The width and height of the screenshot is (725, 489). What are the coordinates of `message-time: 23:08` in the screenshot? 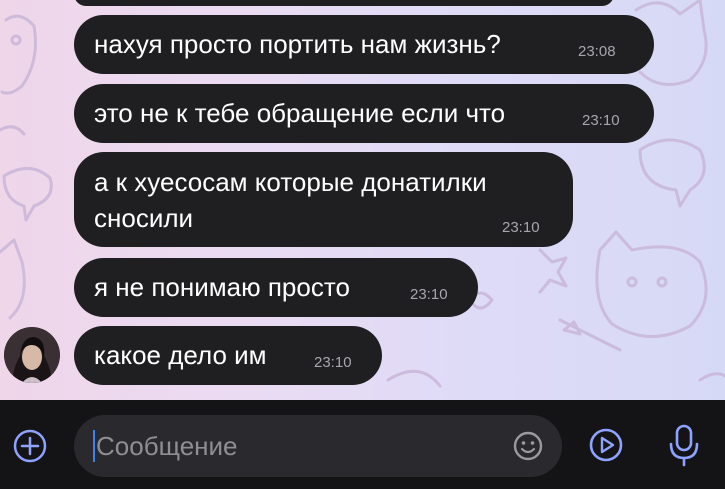 It's located at (597, 51).